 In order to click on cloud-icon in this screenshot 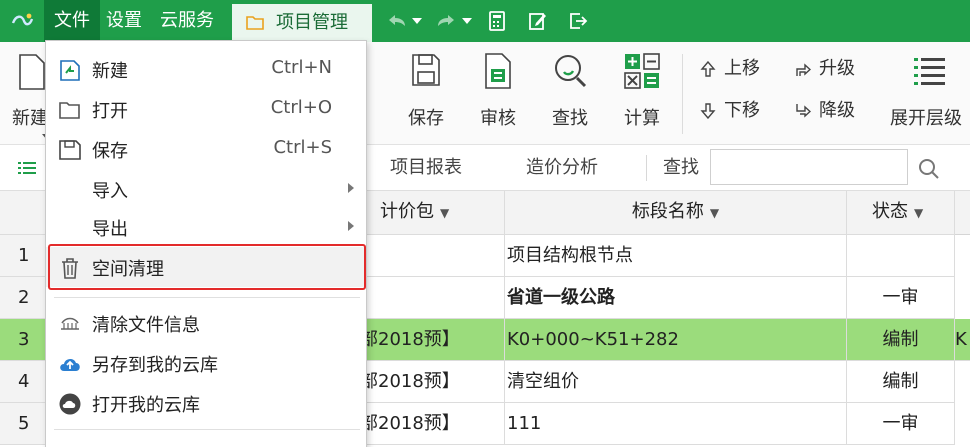, I will do `click(70, 404)`.